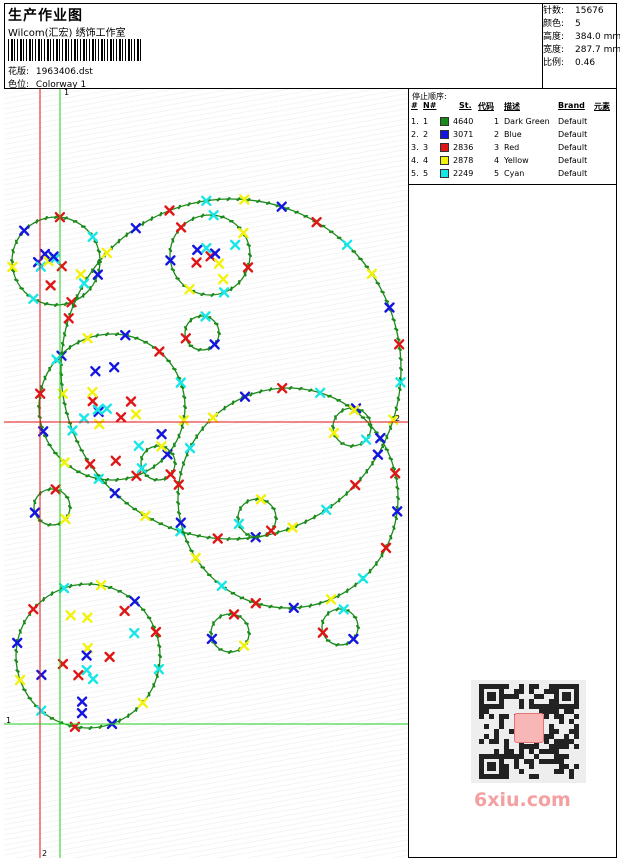 This screenshot has width=620, height=861. Describe the element at coordinates (426, 134) in the screenshot. I see `row-n: 2` at that location.